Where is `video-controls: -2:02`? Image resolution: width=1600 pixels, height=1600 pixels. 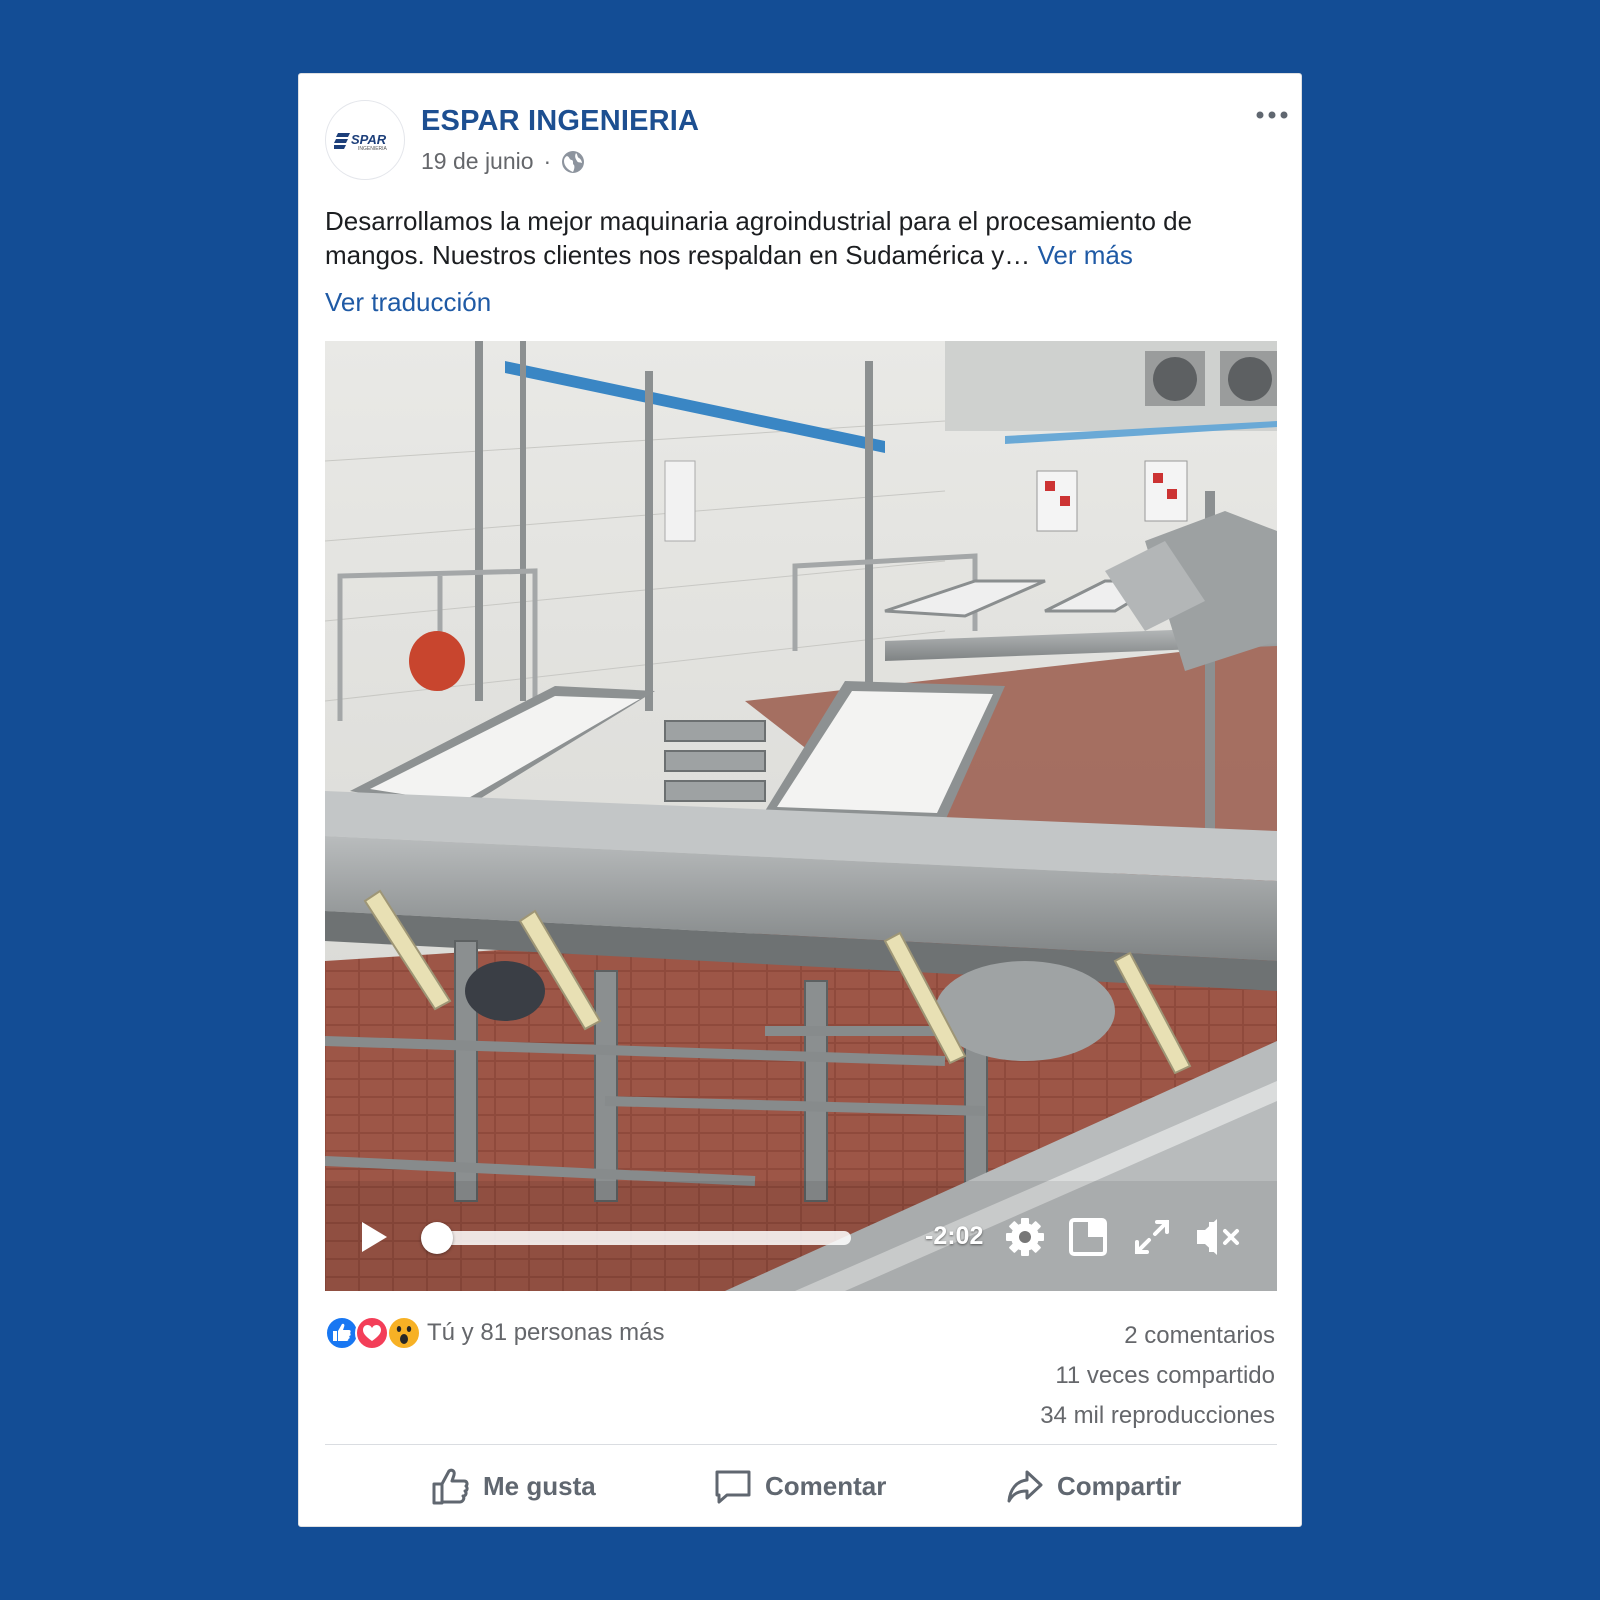
video-controls: -2:02 is located at coordinates (801, 1236).